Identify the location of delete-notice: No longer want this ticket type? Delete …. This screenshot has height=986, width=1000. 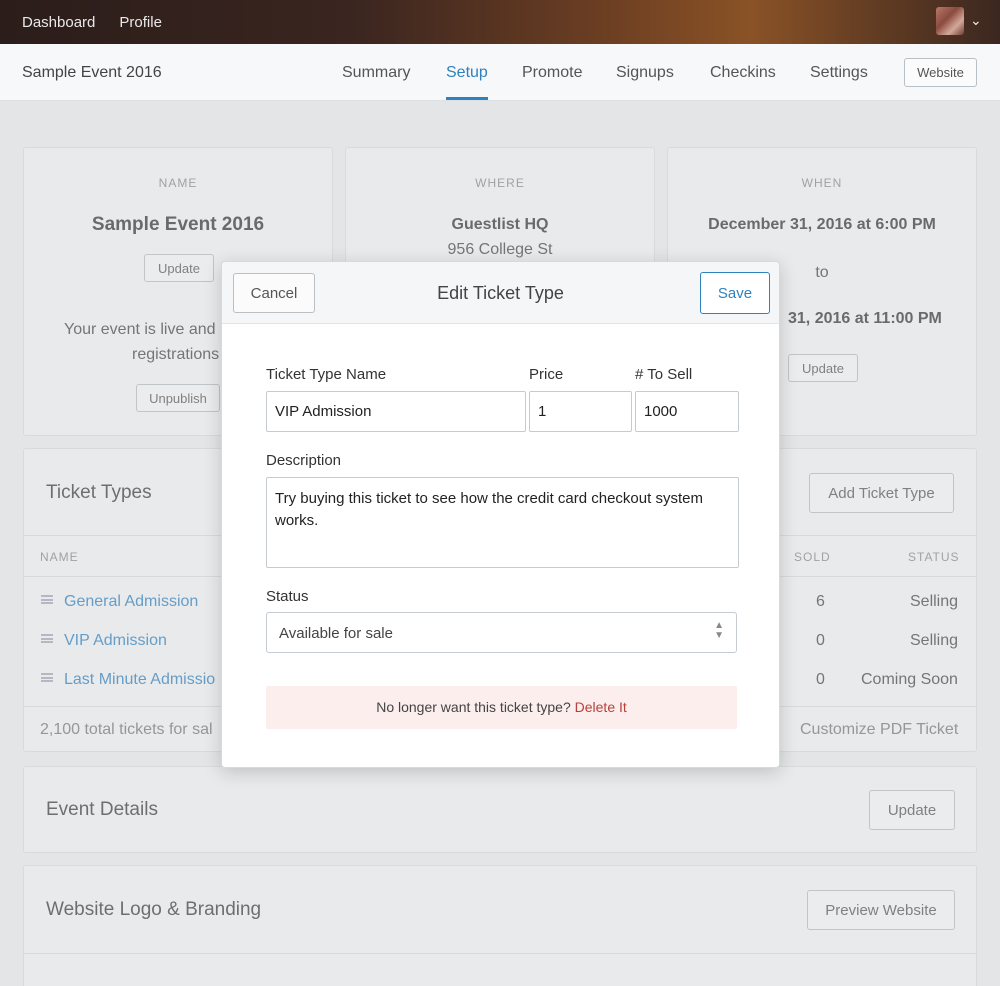
(501, 707).